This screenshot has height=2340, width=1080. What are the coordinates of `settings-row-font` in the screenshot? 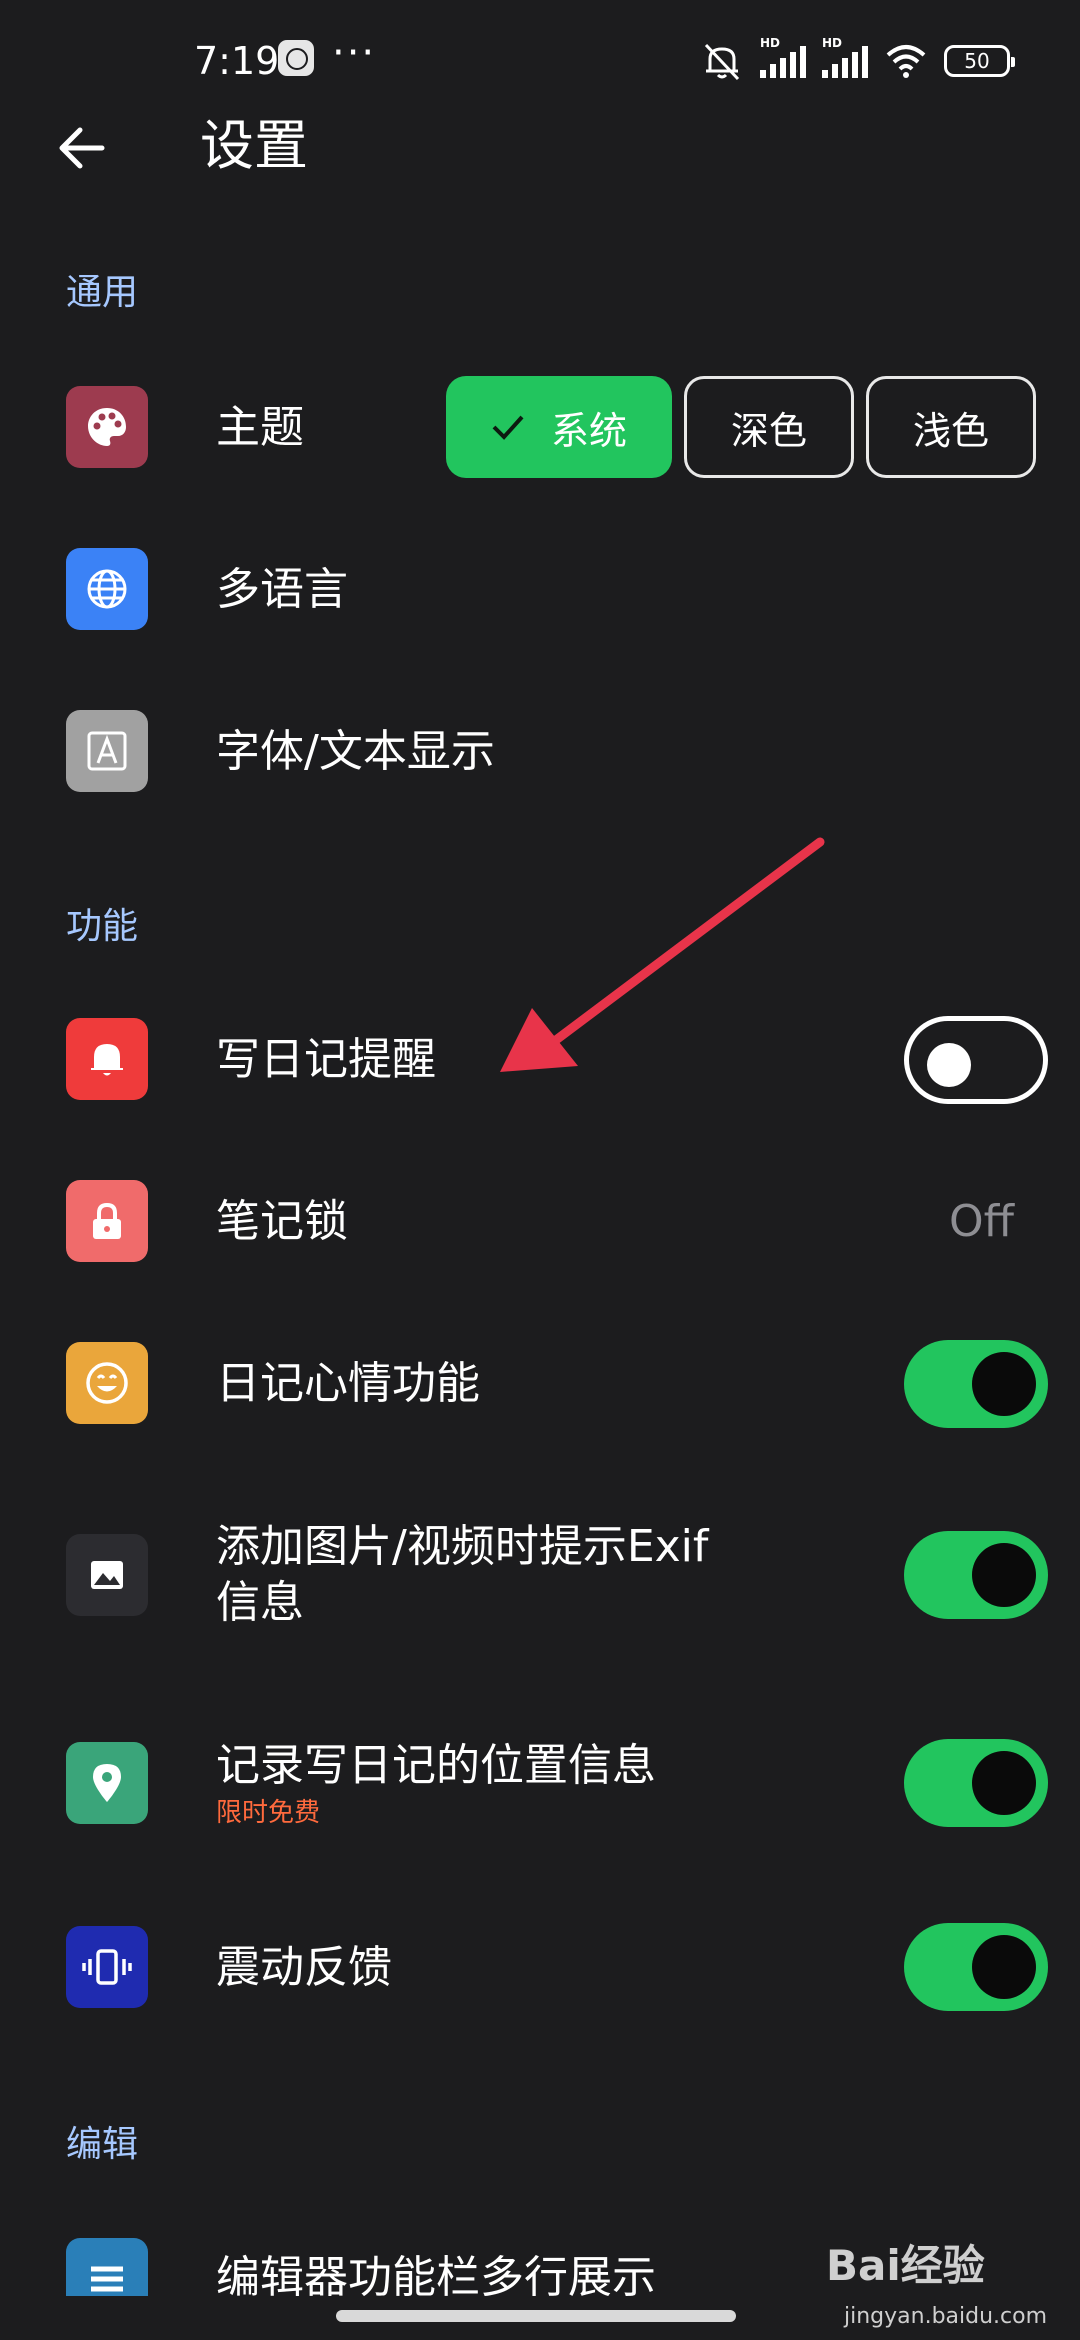 It's located at (540, 753).